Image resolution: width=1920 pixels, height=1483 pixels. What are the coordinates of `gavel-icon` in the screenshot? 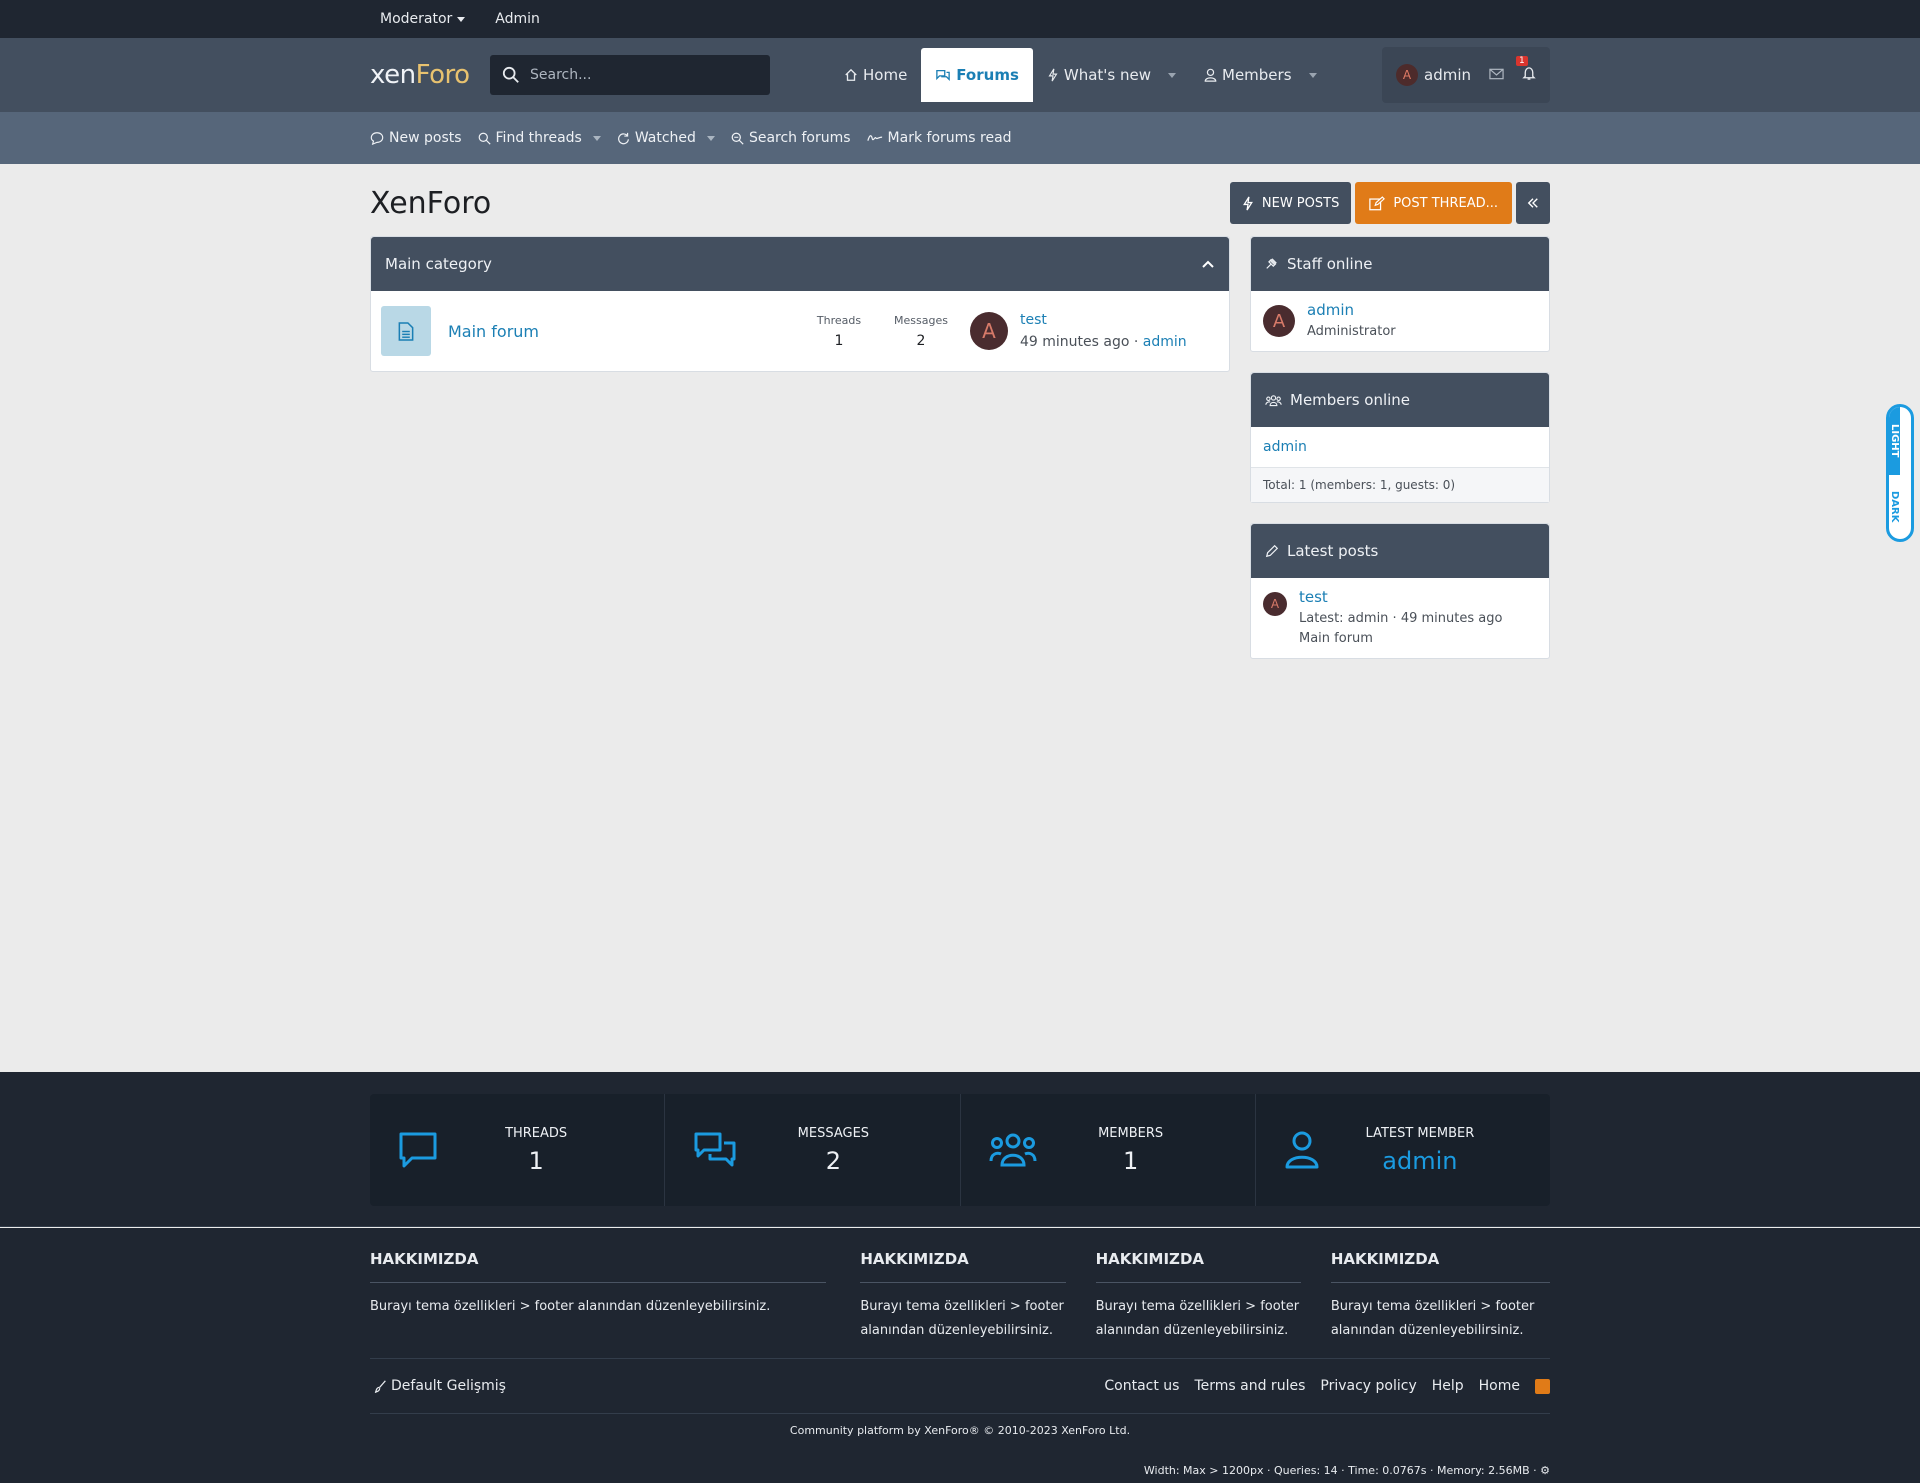 It's located at (1271, 263).